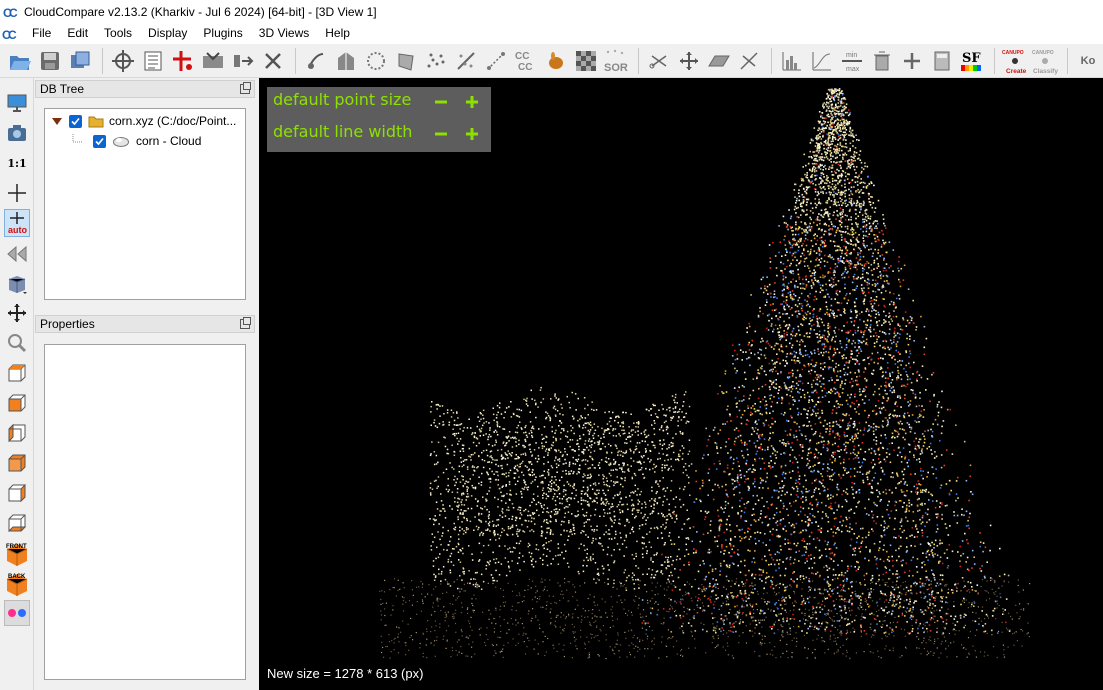 This screenshot has height=690, width=1103. What do you see at coordinates (496, 61) in the screenshot?
I see `distance-button` at bounding box center [496, 61].